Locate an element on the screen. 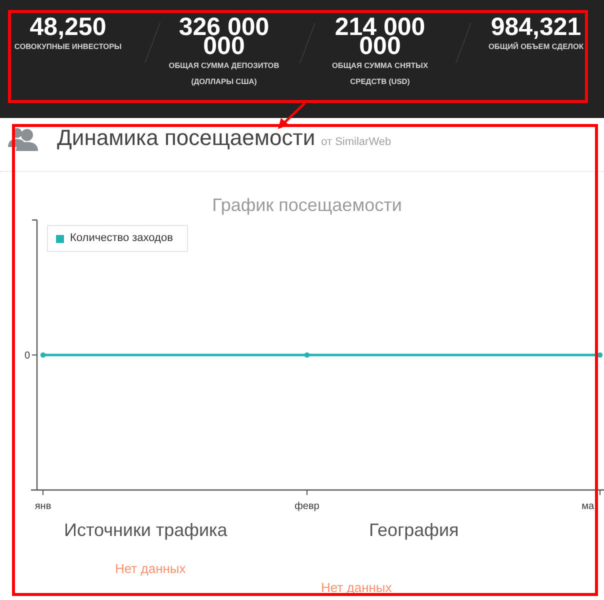 This screenshot has width=604, height=600. stat-value: 214 000 000 is located at coordinates (380, 35).